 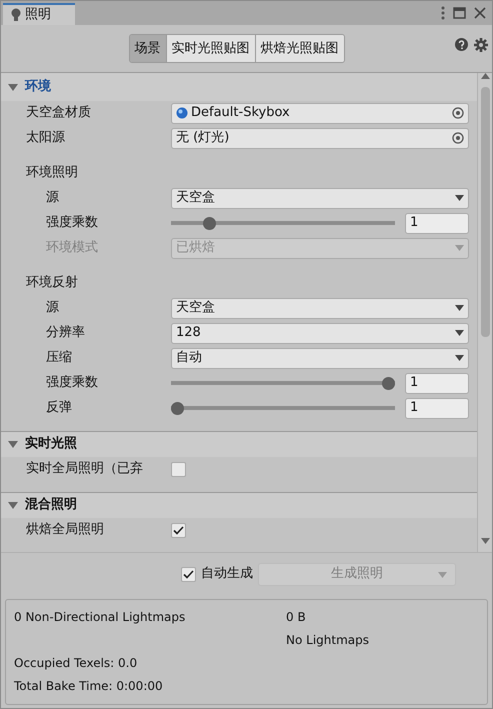 What do you see at coordinates (227, 574) in the screenshot?
I see `checkbox-label: 自动生成` at bounding box center [227, 574].